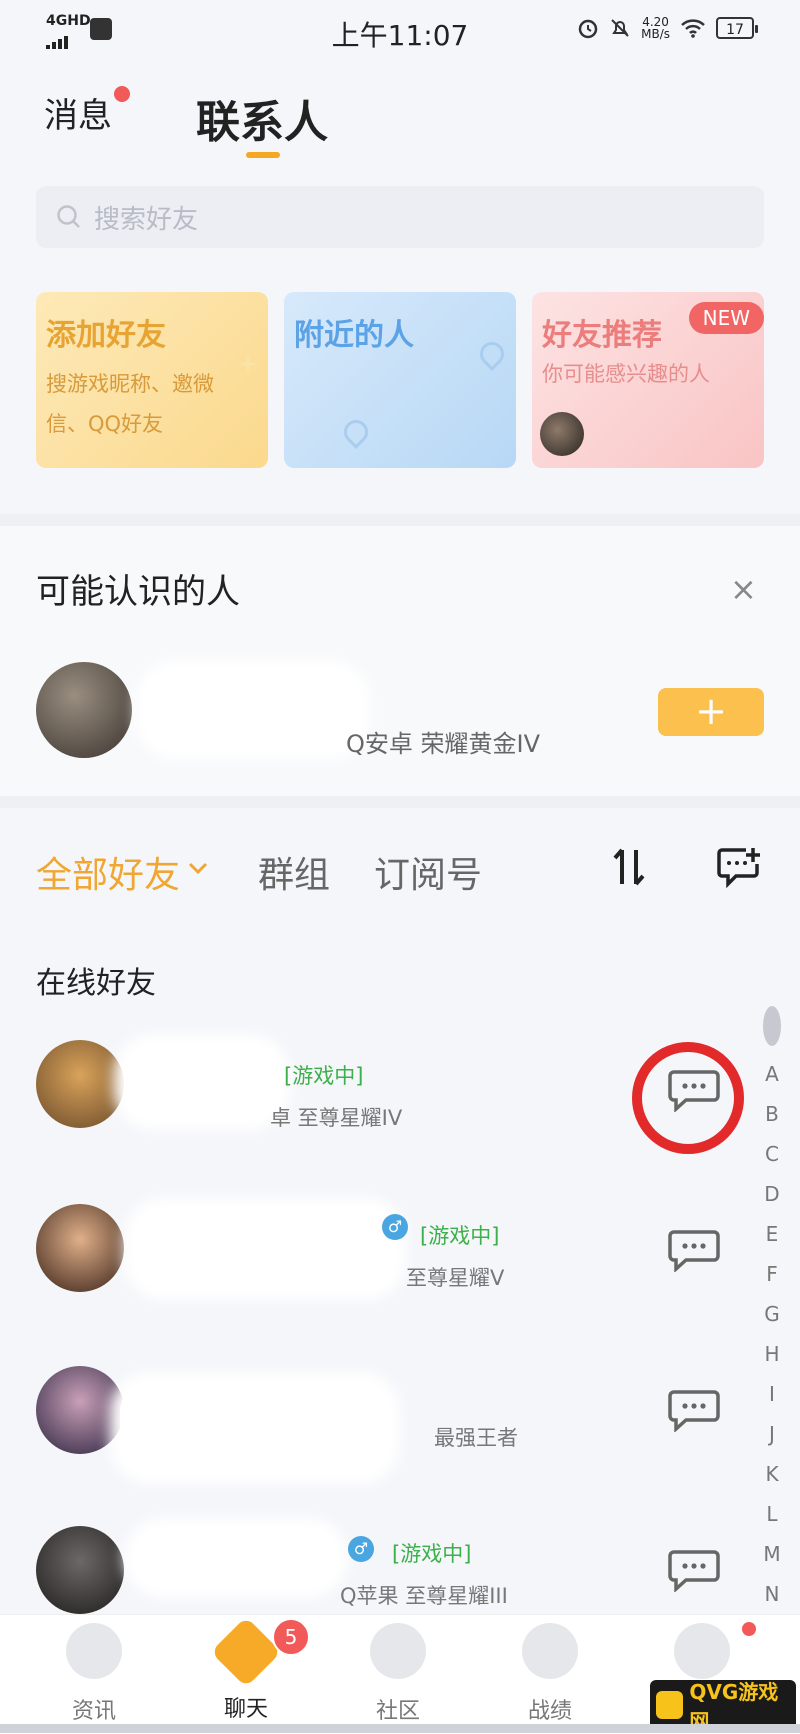 The image size is (800, 1734). Describe the element at coordinates (108, 872) in the screenshot. I see `tab-all-friends: 全部好友` at that location.